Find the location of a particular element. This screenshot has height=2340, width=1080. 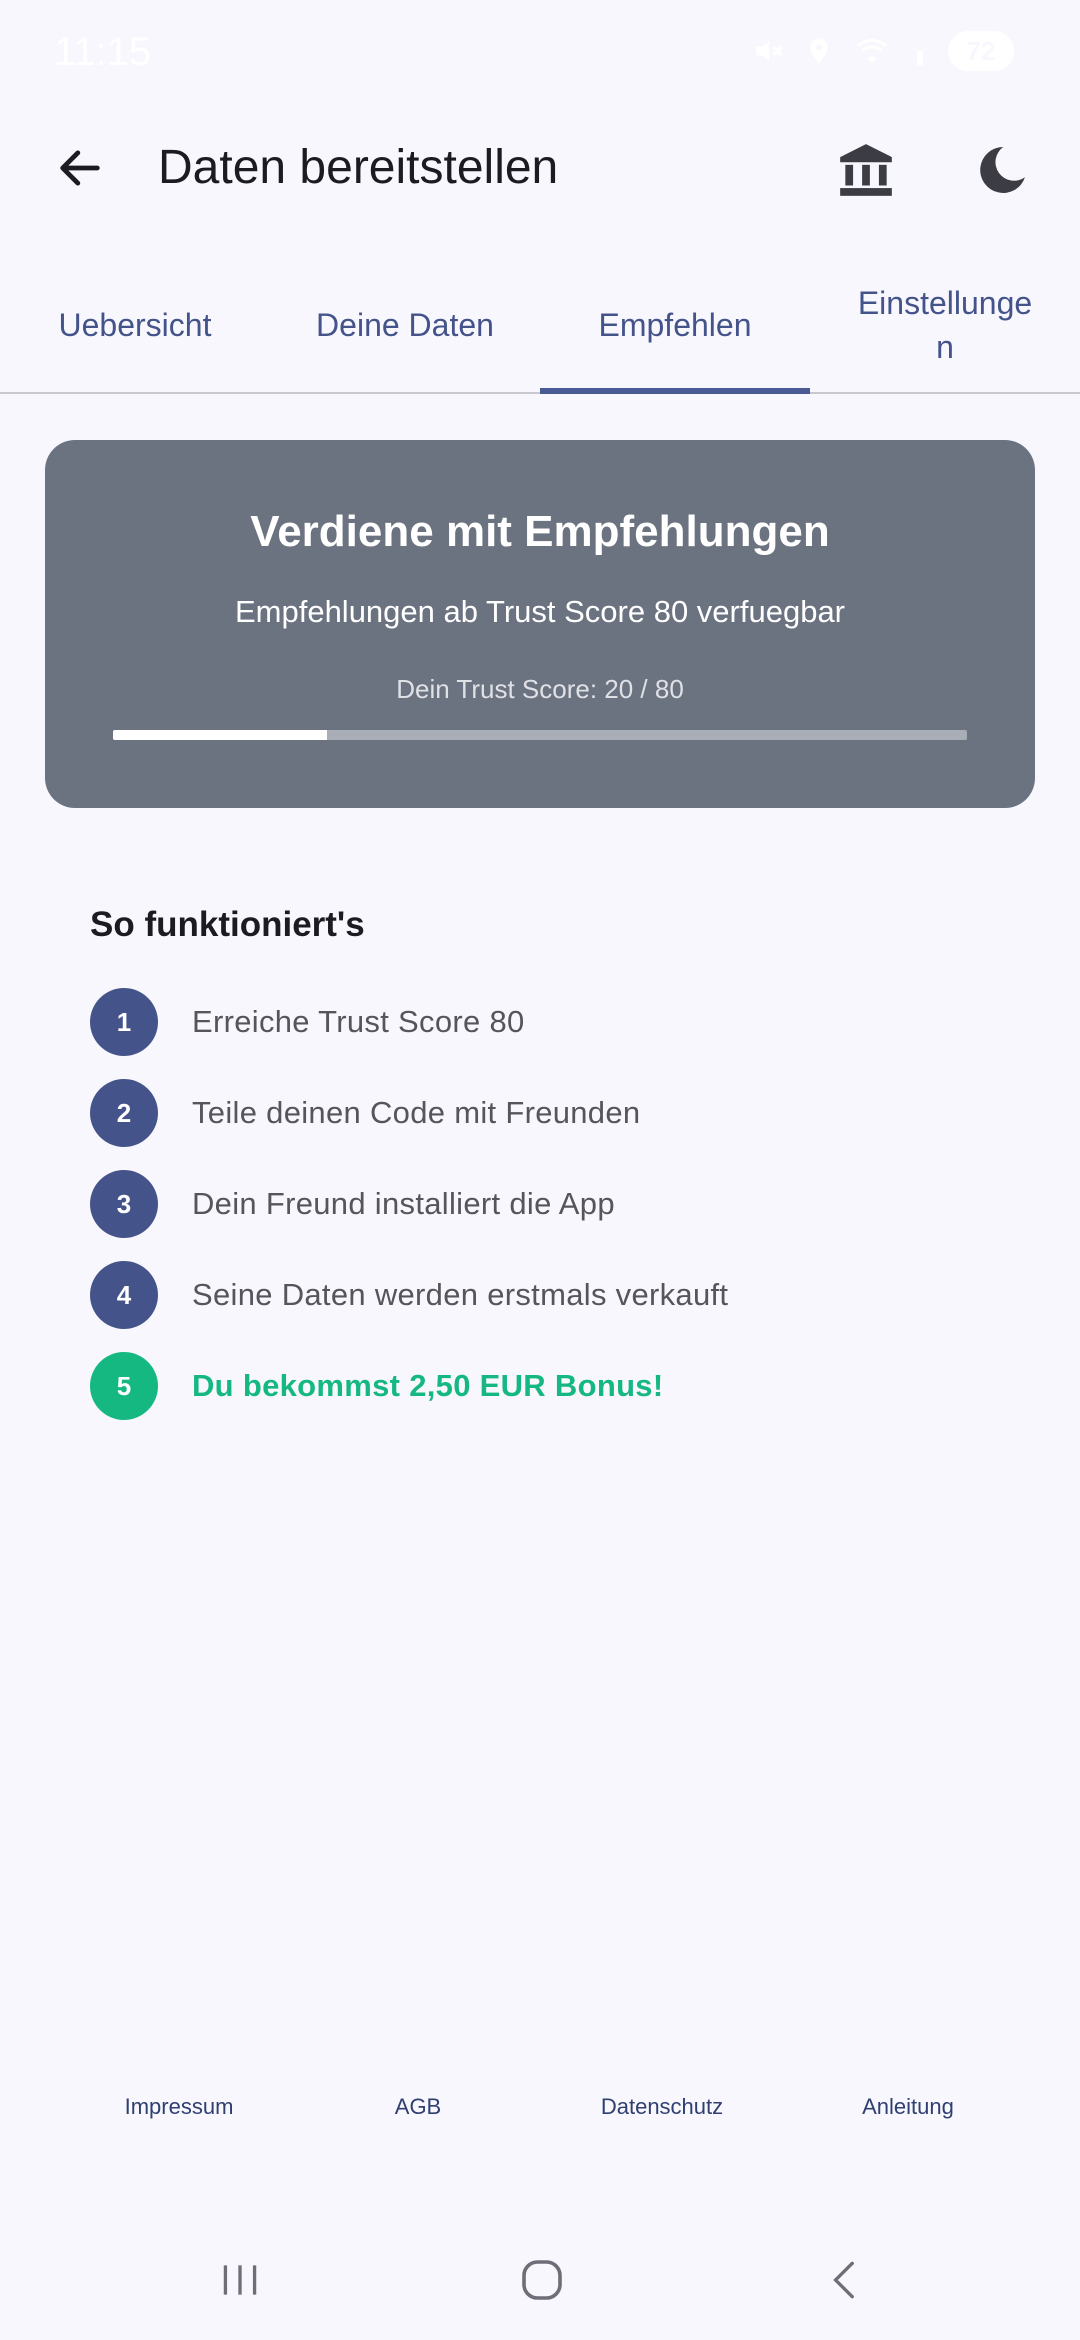

status-time: 11:15 is located at coordinates (103, 52).